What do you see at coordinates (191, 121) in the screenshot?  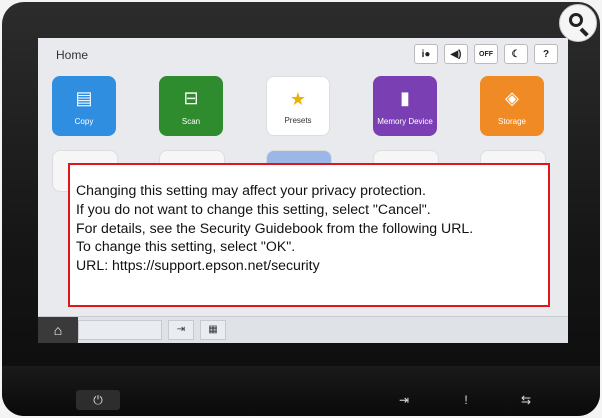 I see `tile-label: Scan` at bounding box center [191, 121].